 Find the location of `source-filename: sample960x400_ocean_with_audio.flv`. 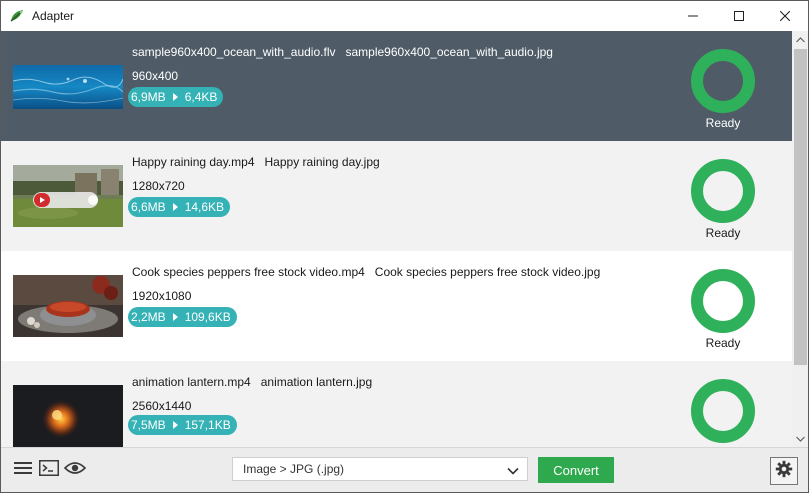

source-filename: sample960x400_ocean_with_audio.flv is located at coordinates (234, 52).